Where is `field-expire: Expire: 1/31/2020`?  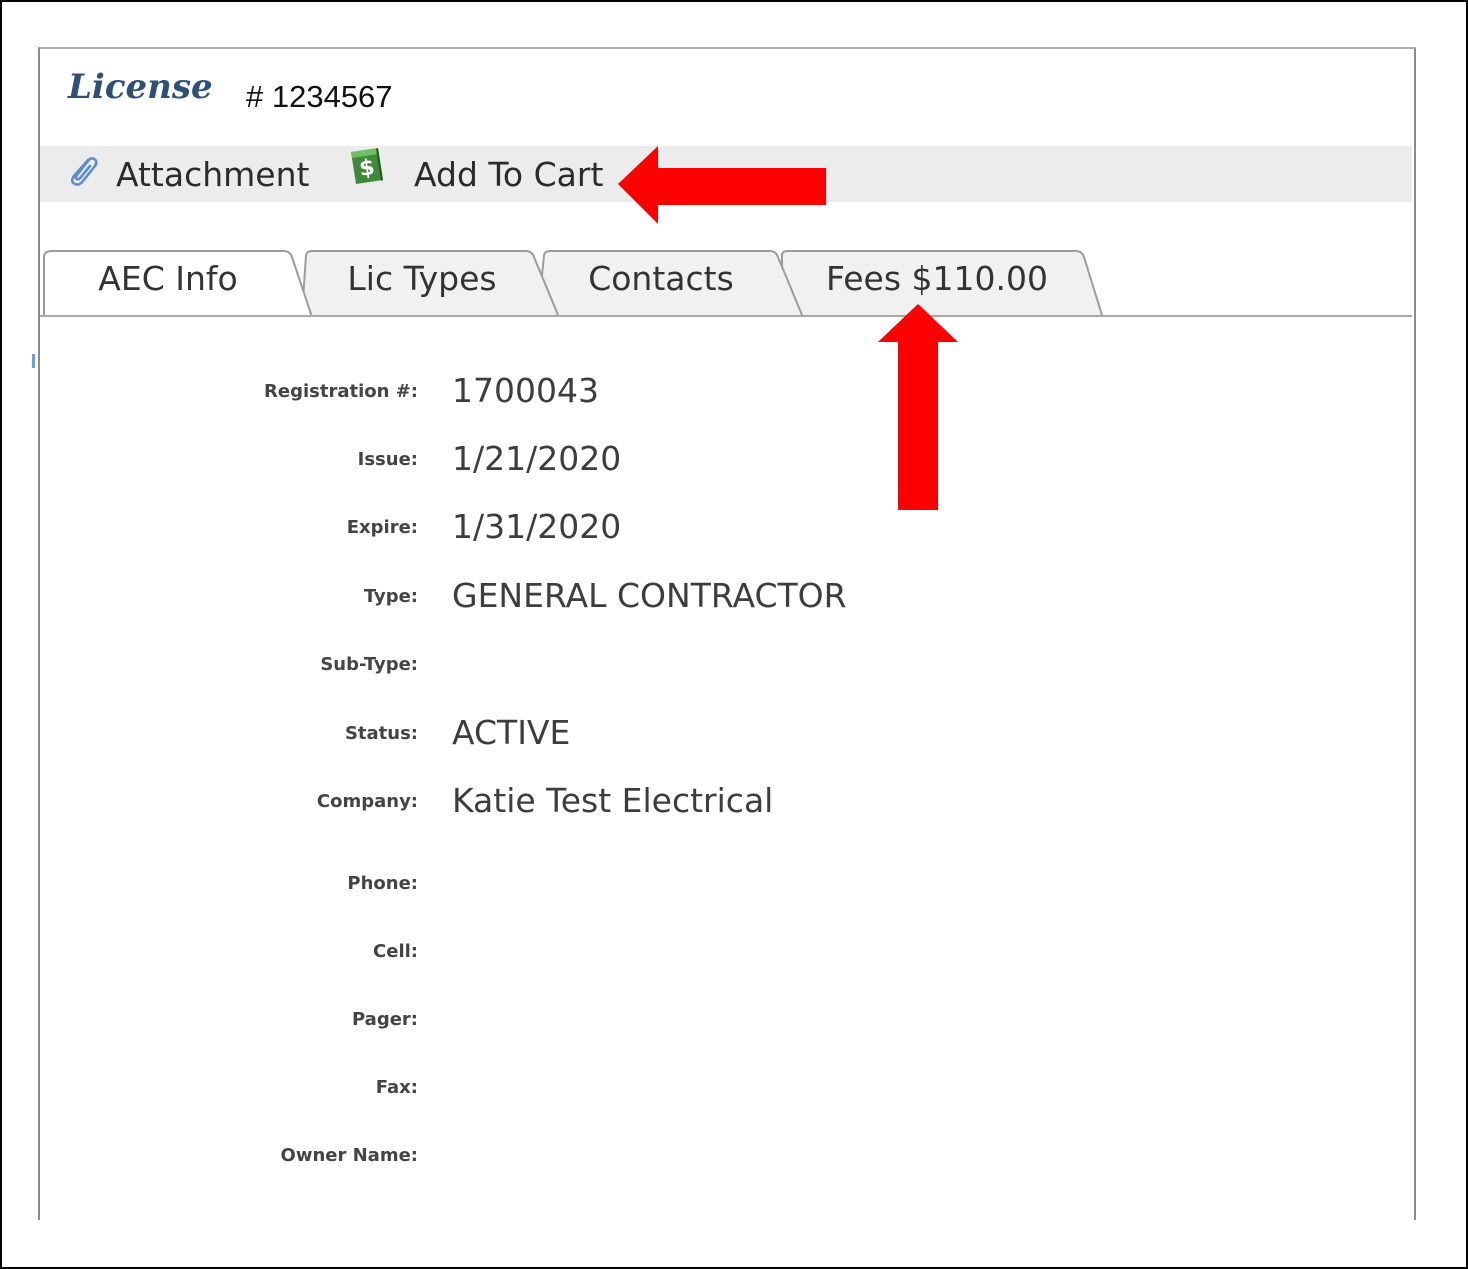
field-expire: Expire: 1/31/2020 is located at coordinates (726, 527).